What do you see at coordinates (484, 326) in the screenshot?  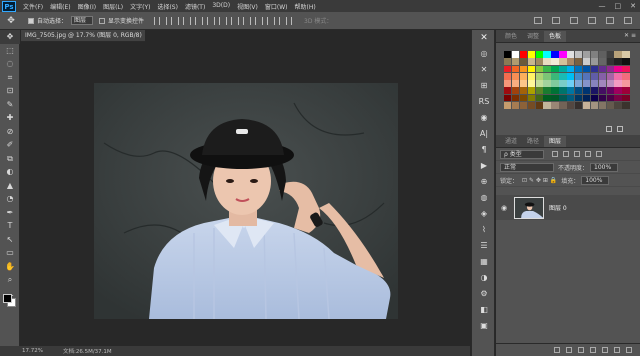 I see `clone-icon: ▣` at bounding box center [484, 326].